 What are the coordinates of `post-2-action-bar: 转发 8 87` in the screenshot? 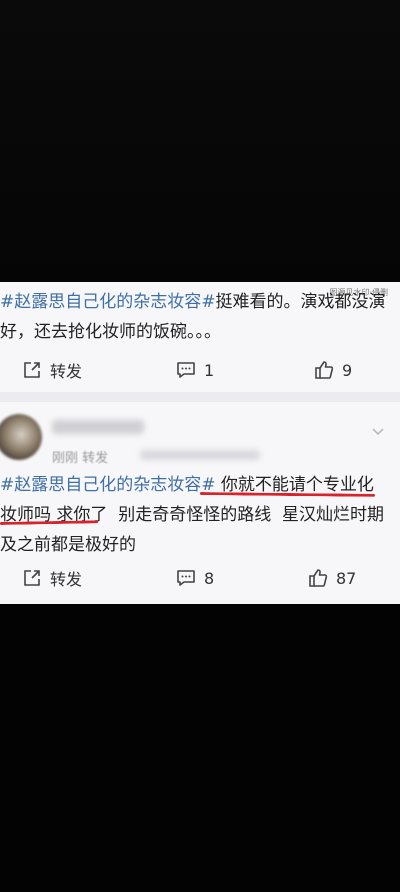 It's located at (200, 578).